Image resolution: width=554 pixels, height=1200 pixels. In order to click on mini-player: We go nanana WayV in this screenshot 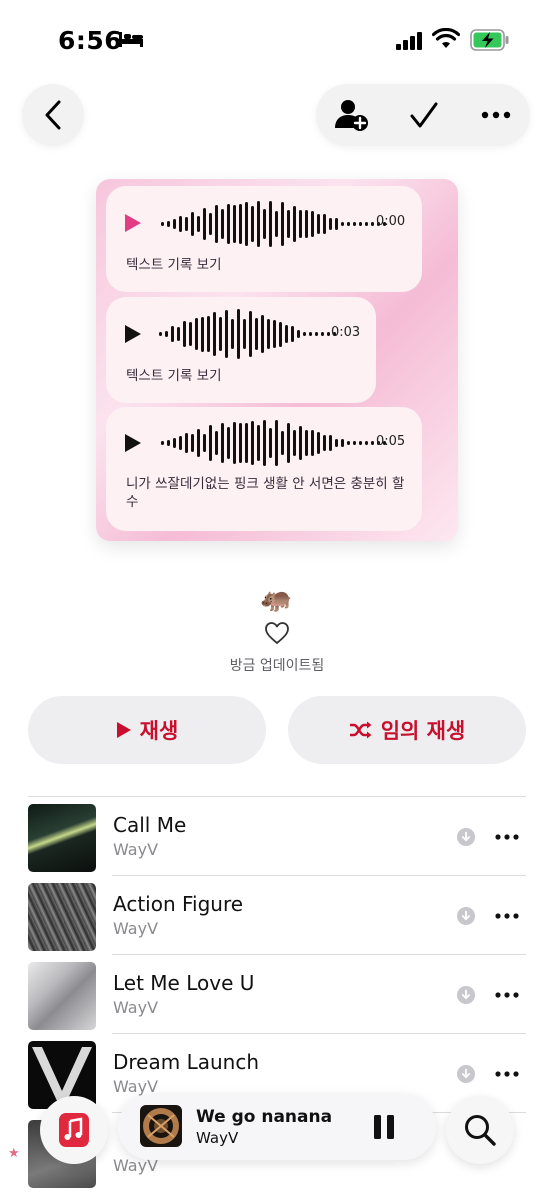, I will do `click(277, 1127)`.